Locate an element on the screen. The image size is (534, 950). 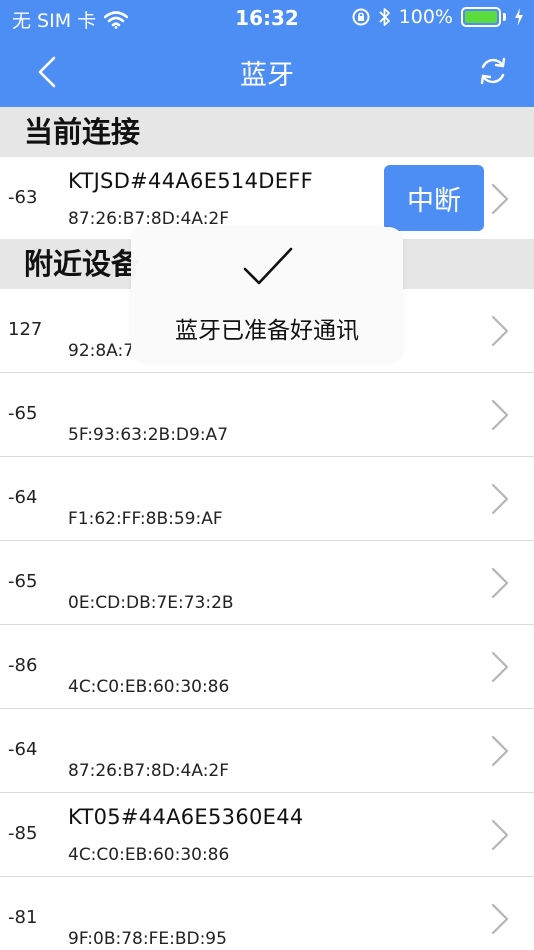
device-row: -64 87:26:B7:8D:4A:2F is located at coordinates (267, 751).